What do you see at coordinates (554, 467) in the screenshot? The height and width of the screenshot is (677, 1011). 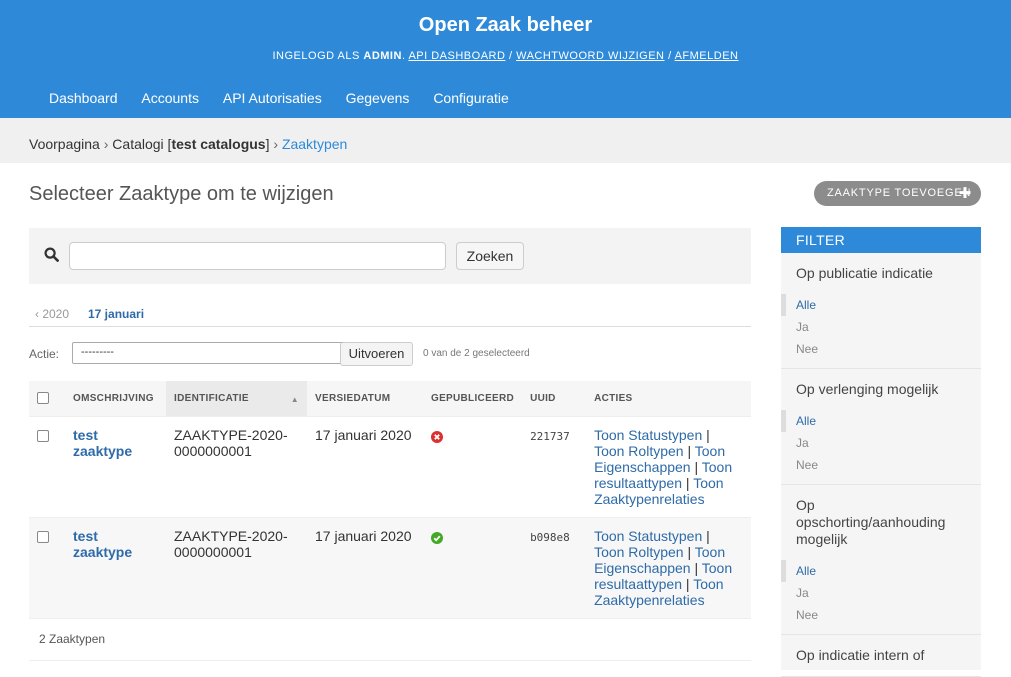 I see `uuid-cell: 221737` at bounding box center [554, 467].